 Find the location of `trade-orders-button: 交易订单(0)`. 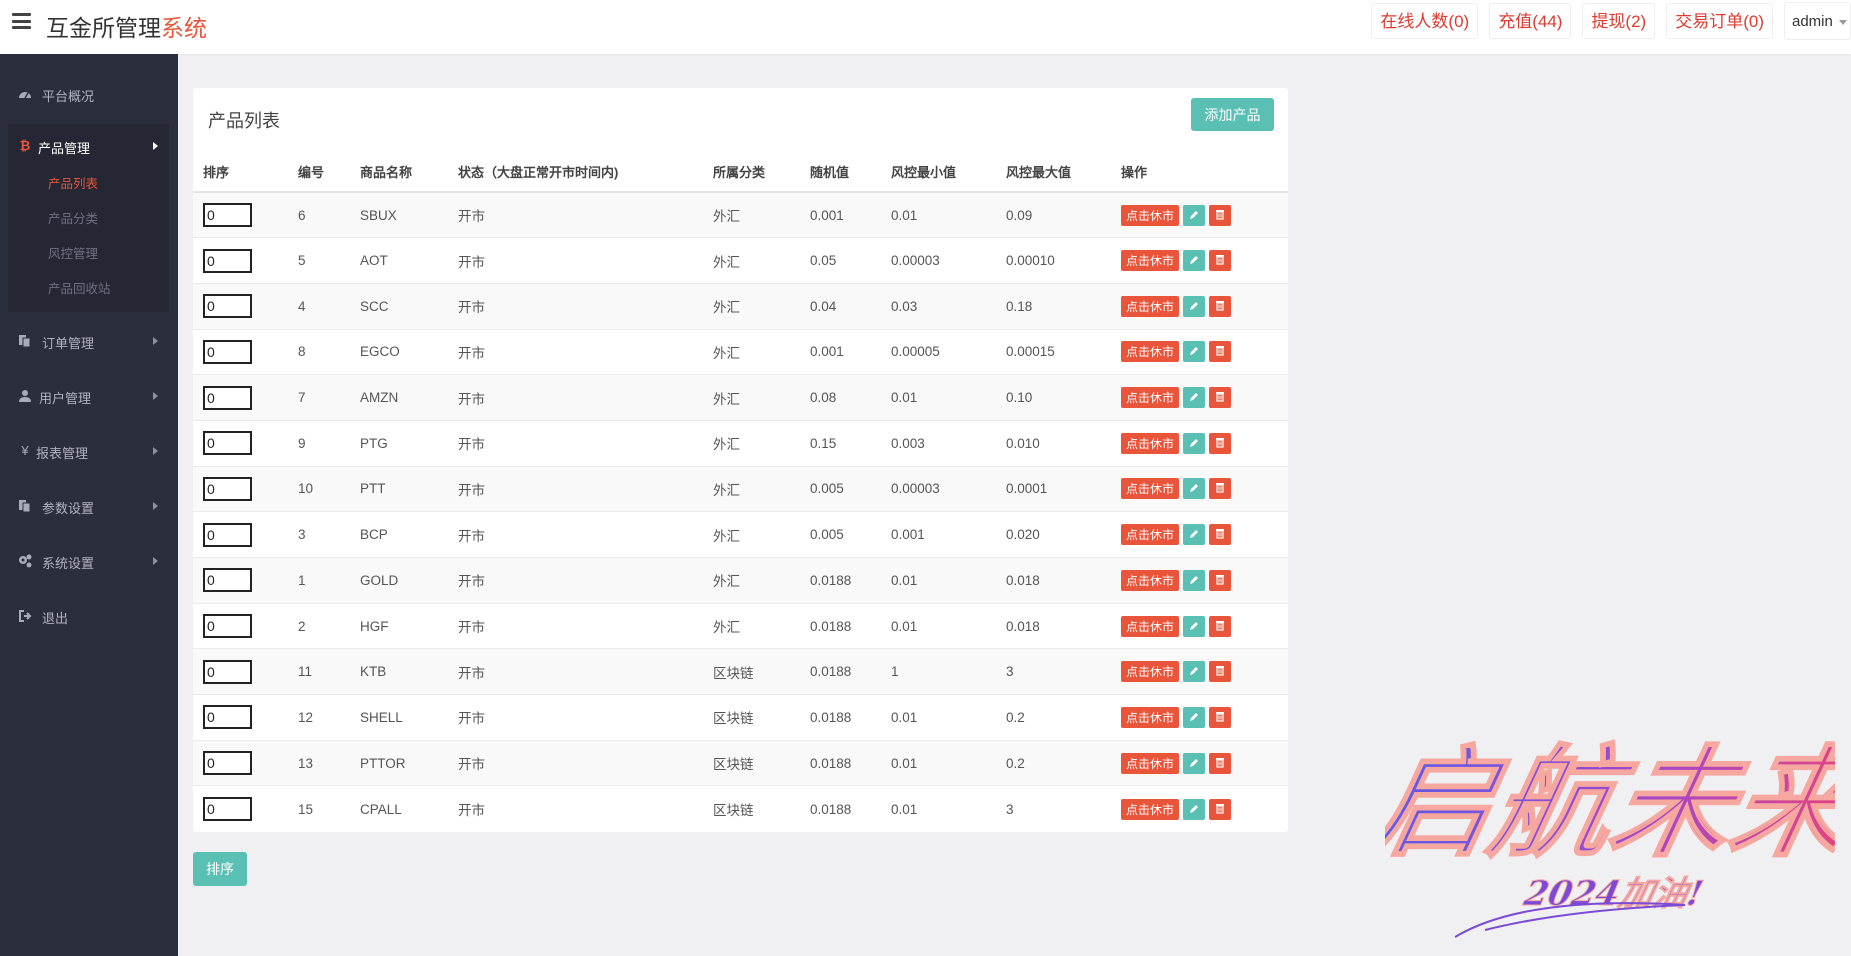

trade-orders-button: 交易订单(0) is located at coordinates (1719, 21).